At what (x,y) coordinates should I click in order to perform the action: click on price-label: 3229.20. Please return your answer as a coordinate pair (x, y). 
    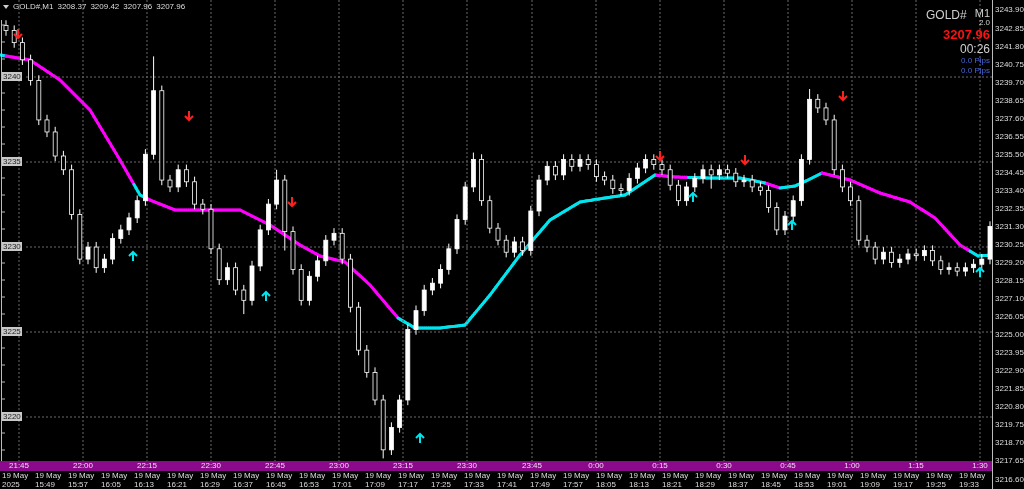
    Looking at the image, I should click on (1009, 263).